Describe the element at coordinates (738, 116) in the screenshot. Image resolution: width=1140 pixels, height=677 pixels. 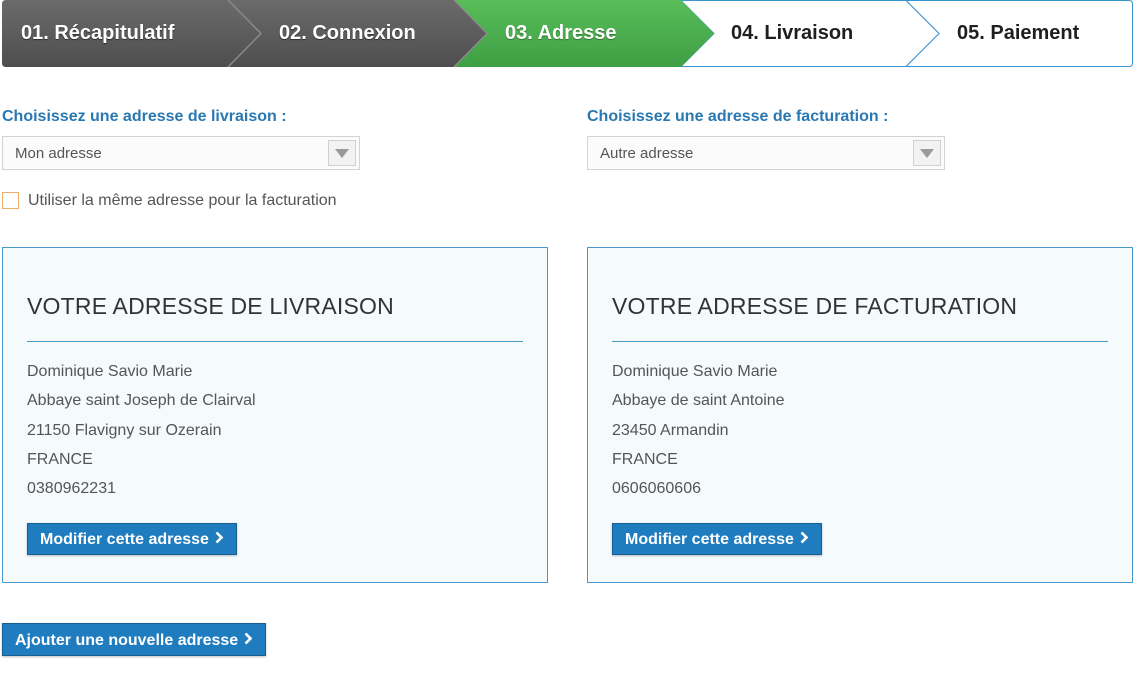
I see `billing-address-label: Choisissez une adresse de facturation :` at that location.